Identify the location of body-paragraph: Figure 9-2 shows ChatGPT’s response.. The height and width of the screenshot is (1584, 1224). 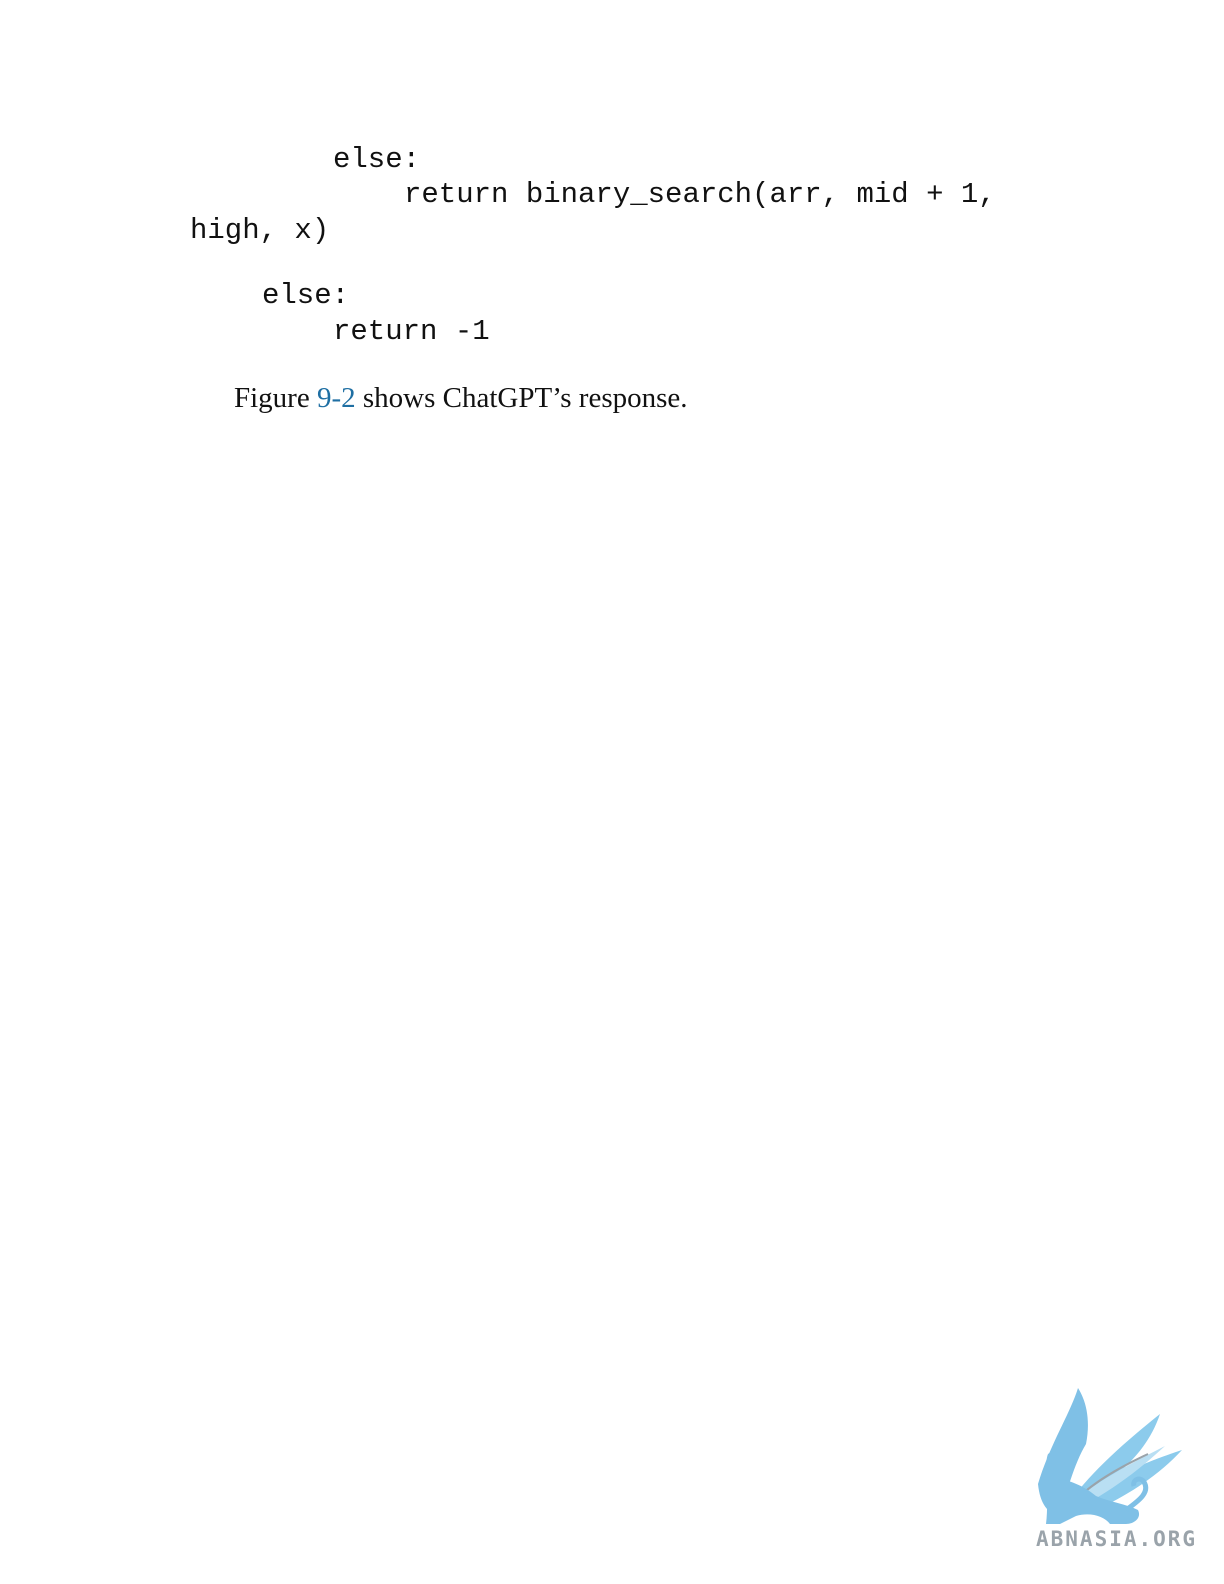
(461, 398).